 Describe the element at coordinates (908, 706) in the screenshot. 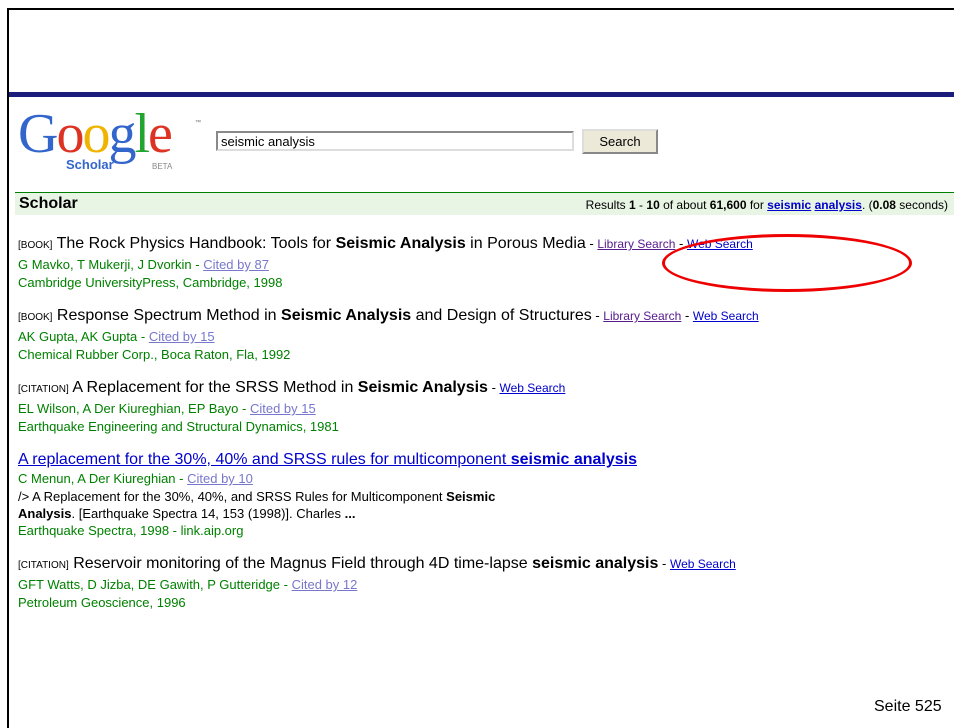

I see `slide-page-number: Seite 525` at that location.